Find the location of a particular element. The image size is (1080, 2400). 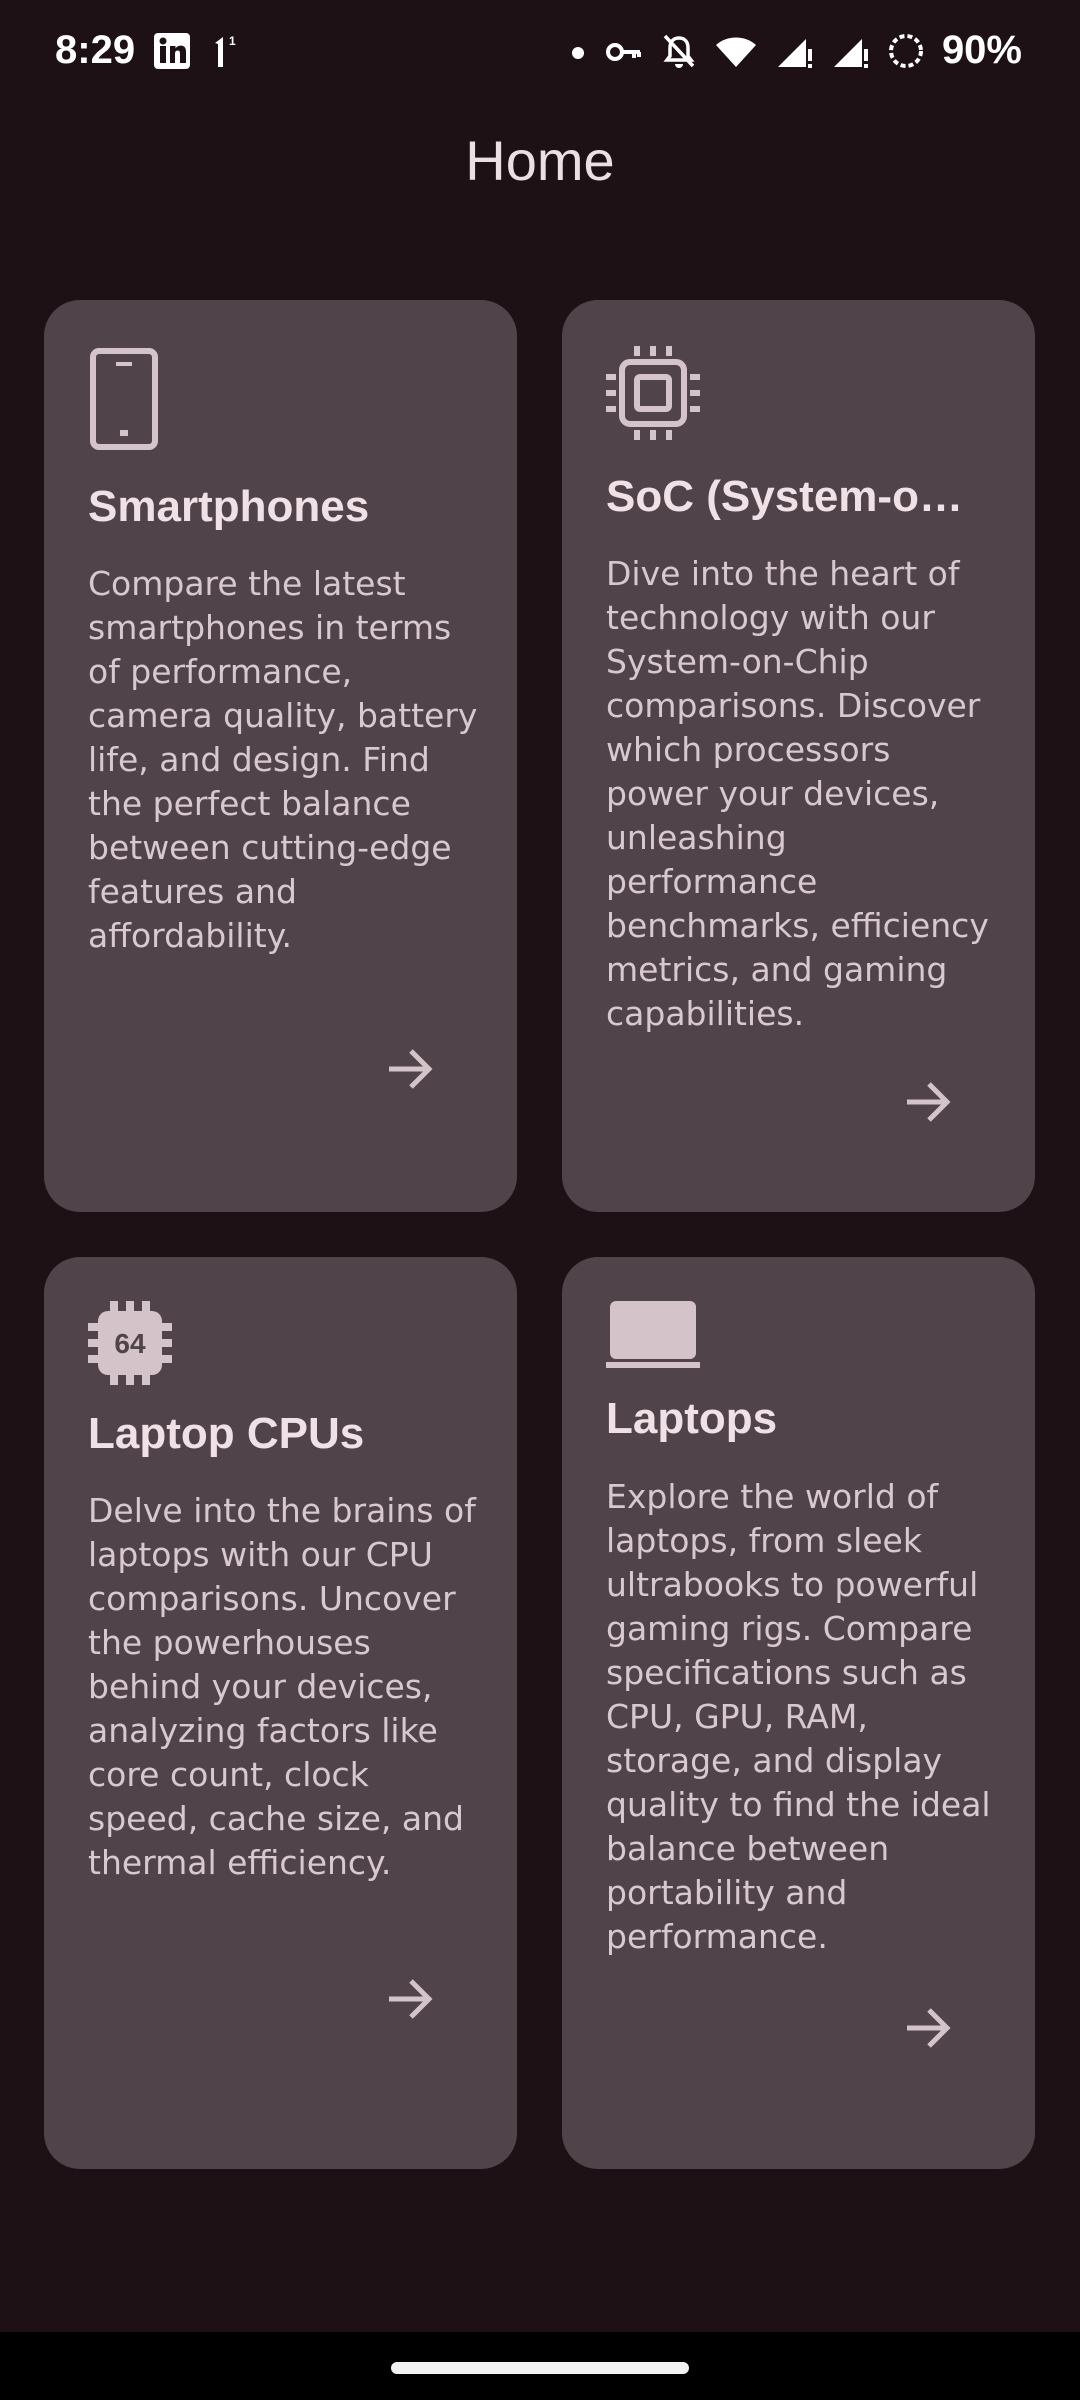

signal-notification-icon: 1 is located at coordinates (224, 51).